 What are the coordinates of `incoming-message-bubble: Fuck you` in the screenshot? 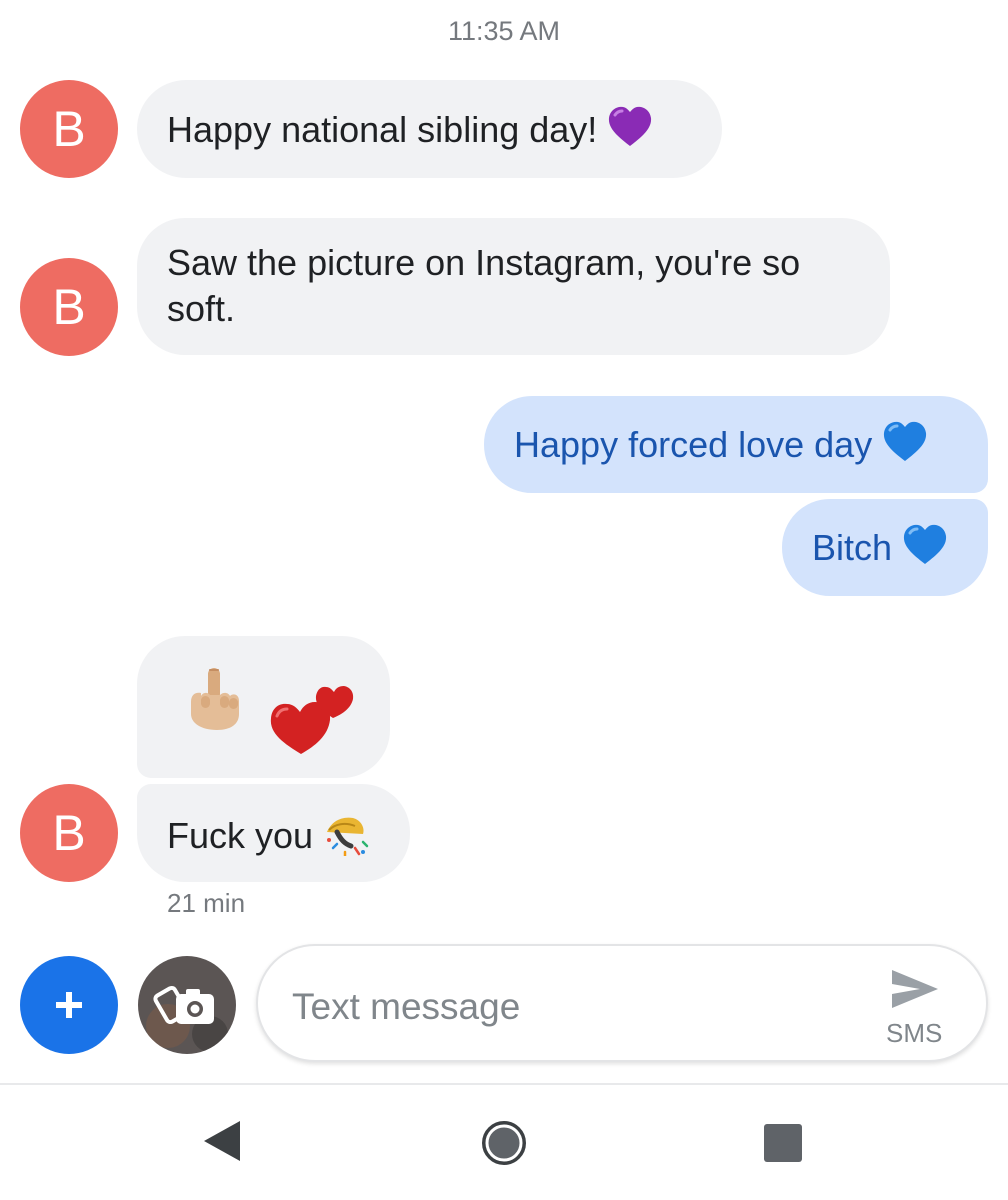 It's located at (273, 833).